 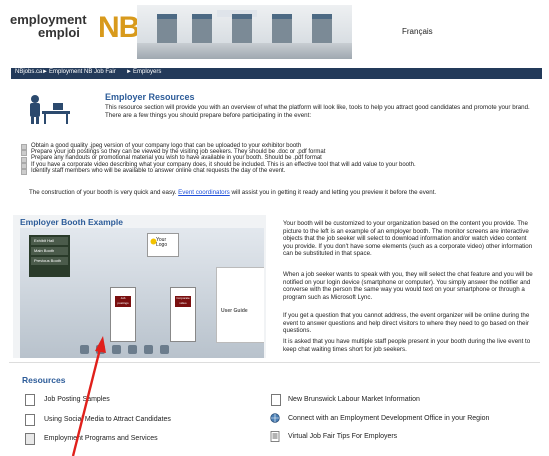 What do you see at coordinates (28, 72) in the screenshot?
I see `breadcrumb-item-home: NBjobs.ca` at bounding box center [28, 72].